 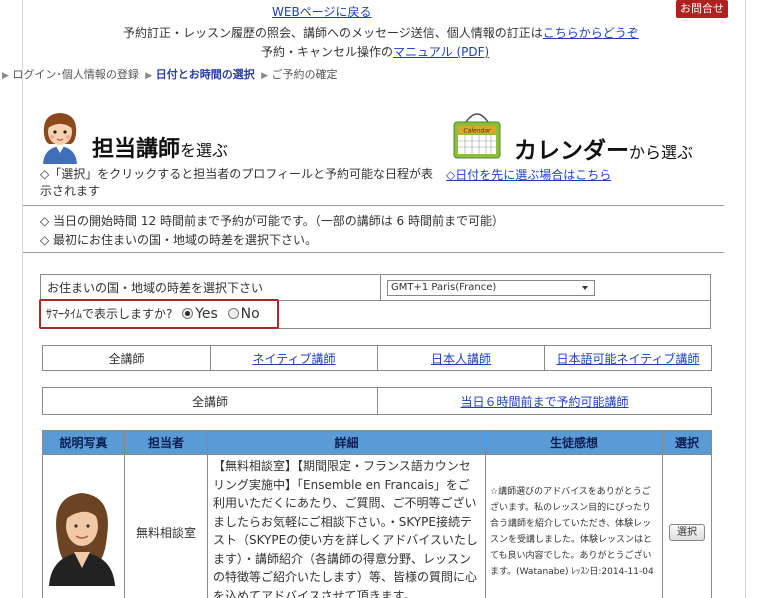 I want to click on note-timezone: ◇ 最初にお住まいの国・地域の時差を選択下さい。, so click(x=179, y=240).